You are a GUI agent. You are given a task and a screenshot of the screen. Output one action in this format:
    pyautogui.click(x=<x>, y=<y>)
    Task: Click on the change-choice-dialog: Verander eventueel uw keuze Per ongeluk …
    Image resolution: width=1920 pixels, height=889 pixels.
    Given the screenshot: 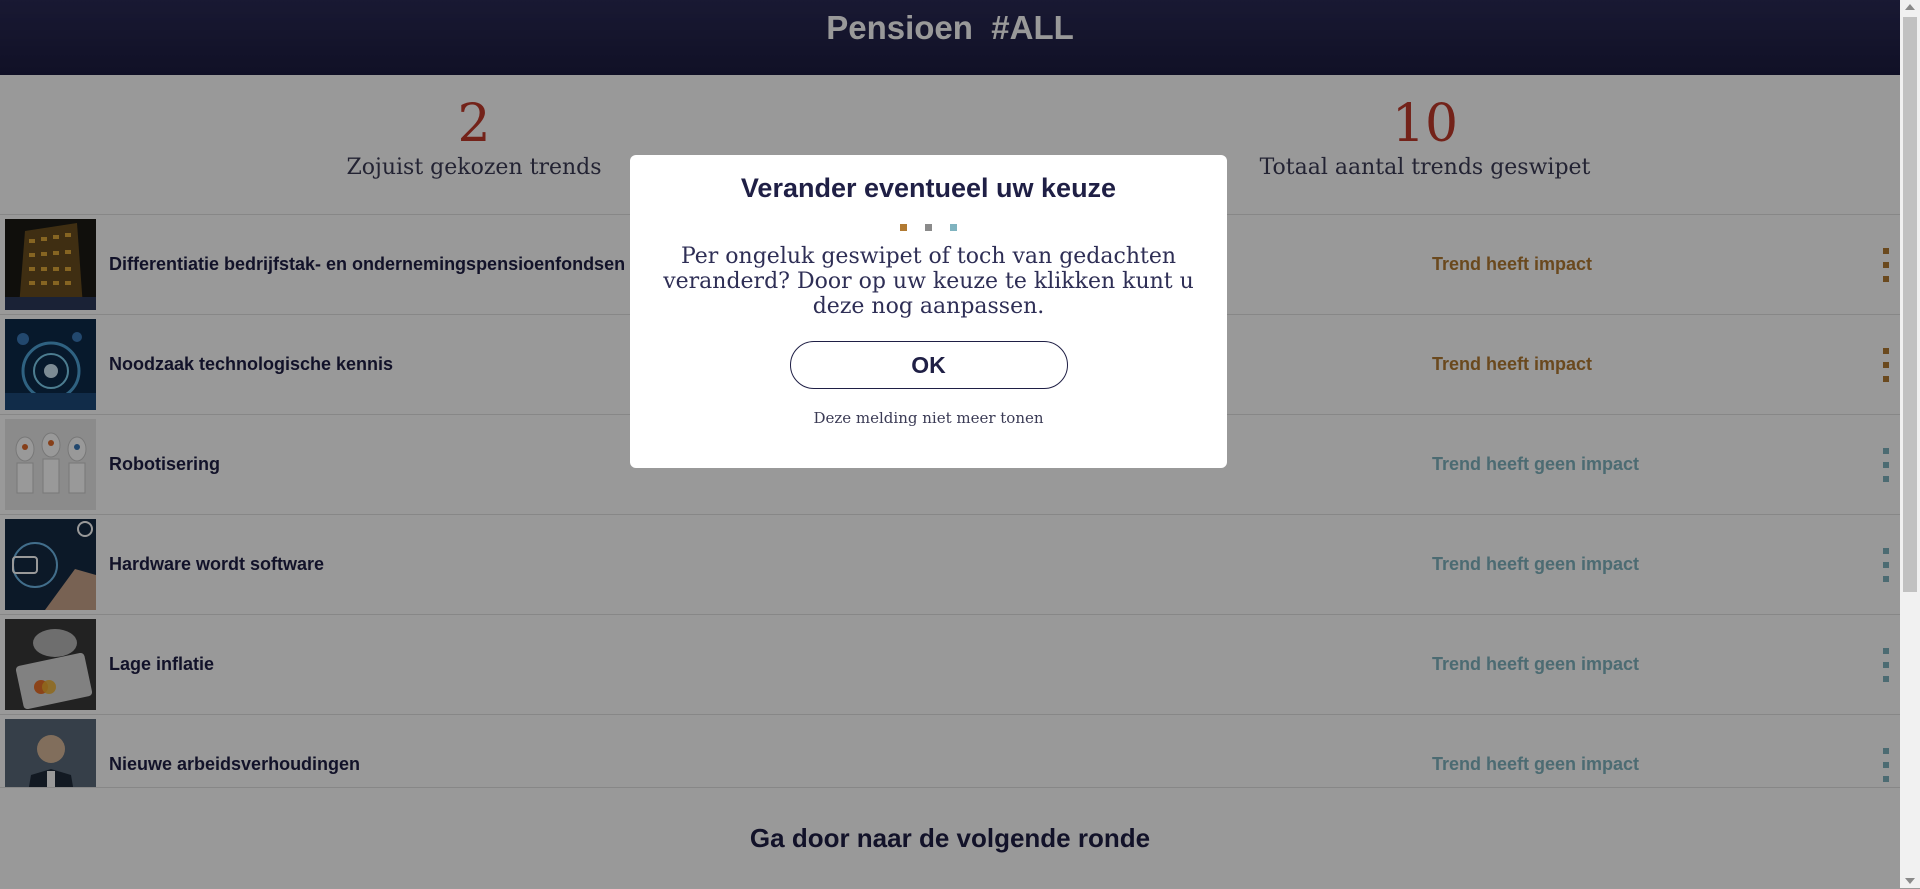 What is the action you would take?
    pyautogui.click(x=928, y=311)
    